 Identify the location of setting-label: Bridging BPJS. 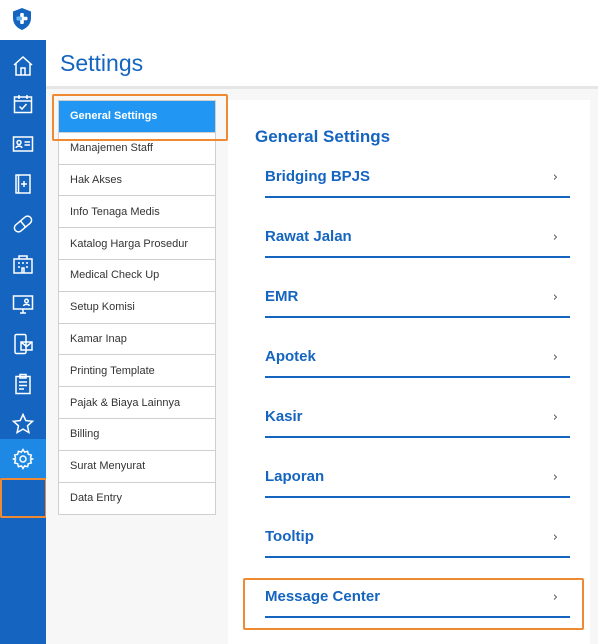
(318, 176).